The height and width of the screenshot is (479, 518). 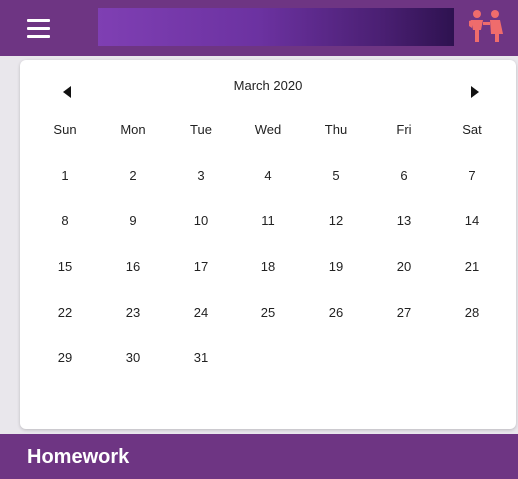 I want to click on calendar-day: 18, so click(x=268, y=267).